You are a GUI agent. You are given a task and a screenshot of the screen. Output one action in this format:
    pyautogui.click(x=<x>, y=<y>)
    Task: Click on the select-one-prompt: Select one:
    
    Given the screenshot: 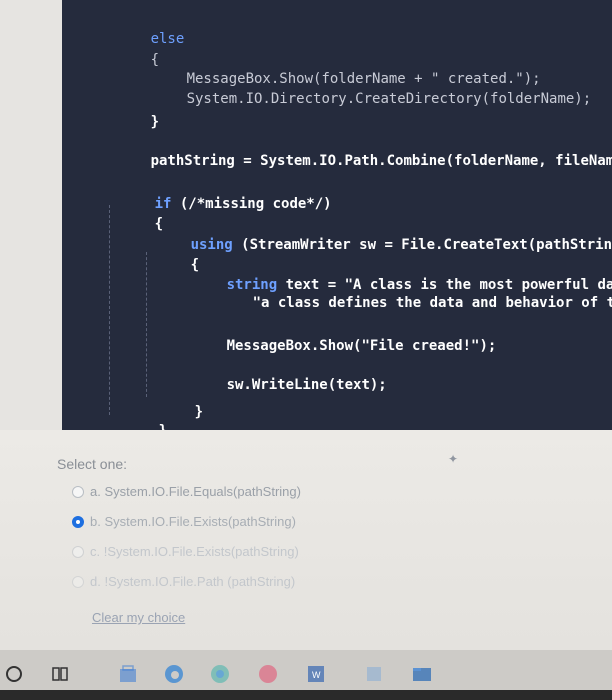 What is the action you would take?
    pyautogui.click(x=92, y=464)
    